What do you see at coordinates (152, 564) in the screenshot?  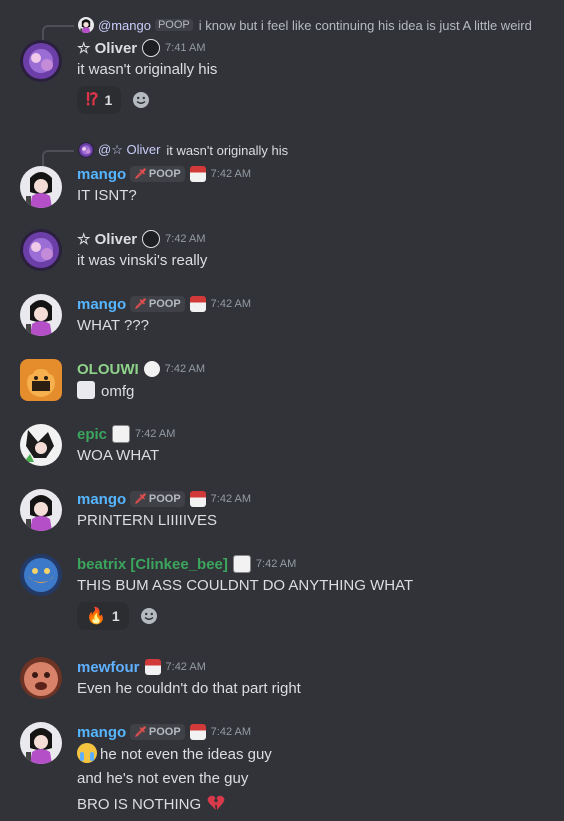 I see `username: beatrix [Clinkee_bee]` at bounding box center [152, 564].